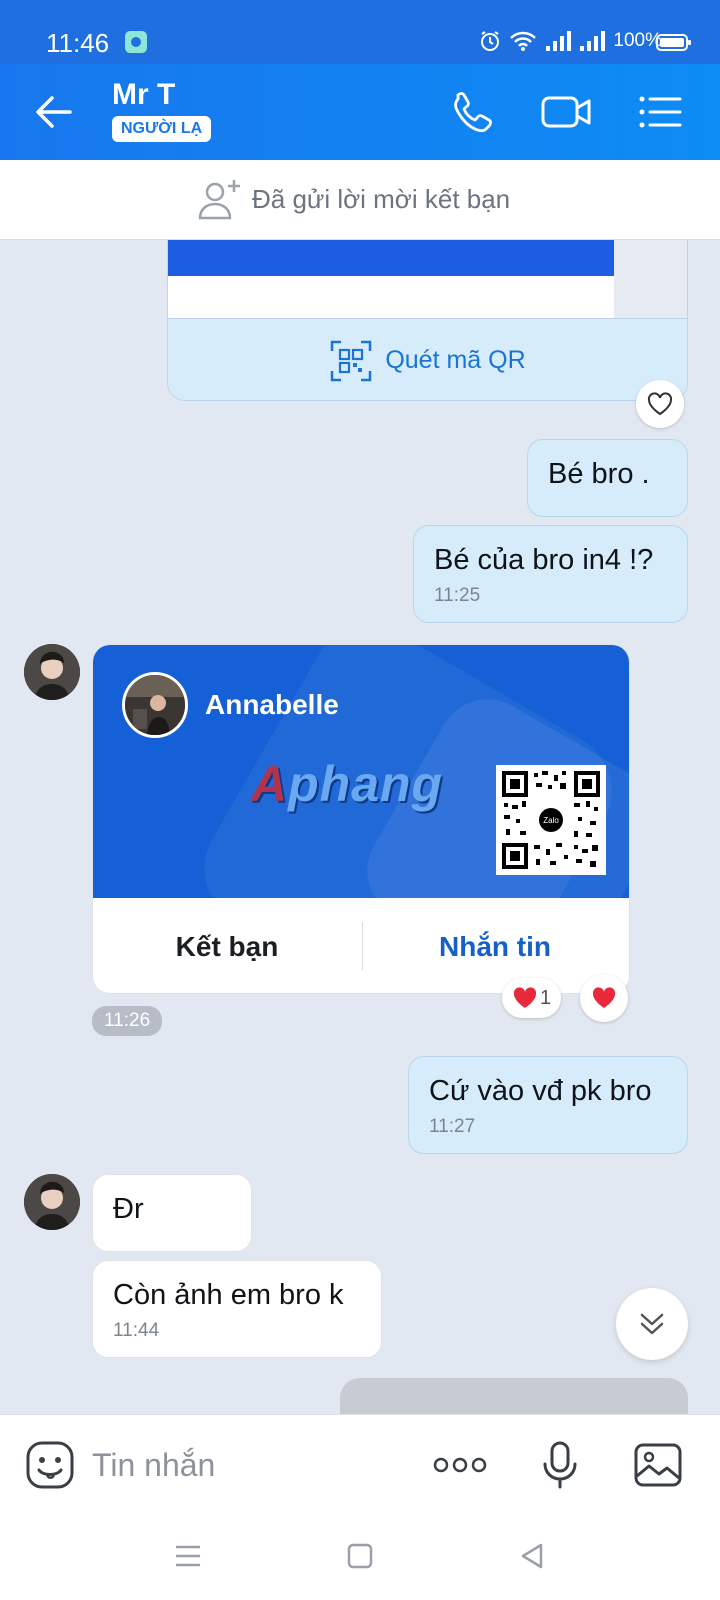  Describe the element at coordinates (540, 1091) in the screenshot. I see `message-text: Cứ vào vđ pk bro` at that location.